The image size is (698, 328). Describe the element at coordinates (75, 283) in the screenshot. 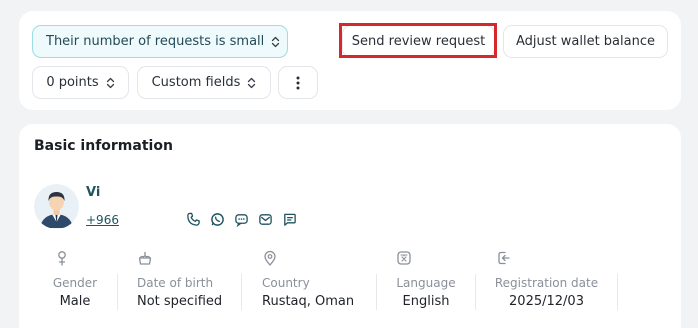

I see `field-label: Gender` at that location.